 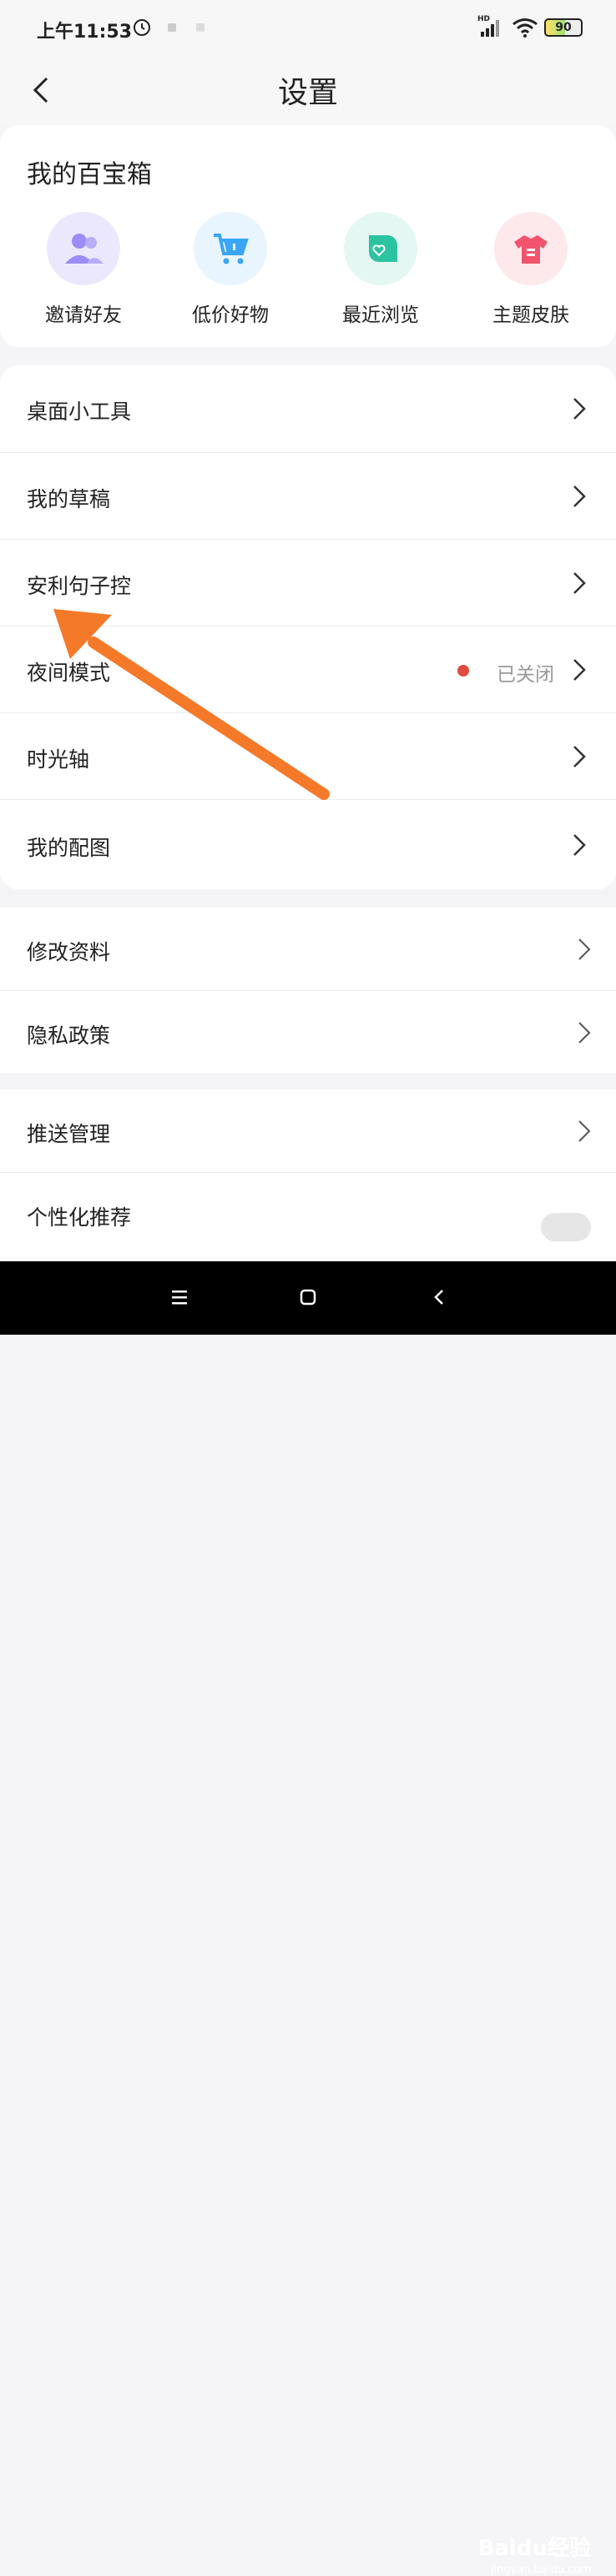 I want to click on toolbox-item-recent-browse: 最近浏览, so click(x=380, y=269).